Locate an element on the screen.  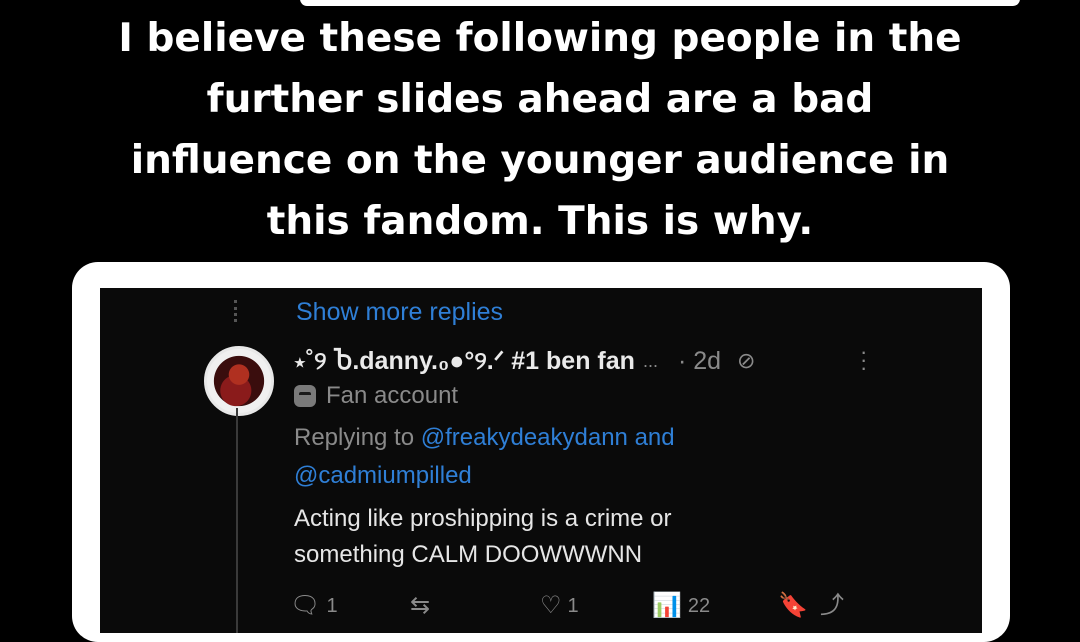
replying-to-label: Replying to is located at coordinates (354, 437).